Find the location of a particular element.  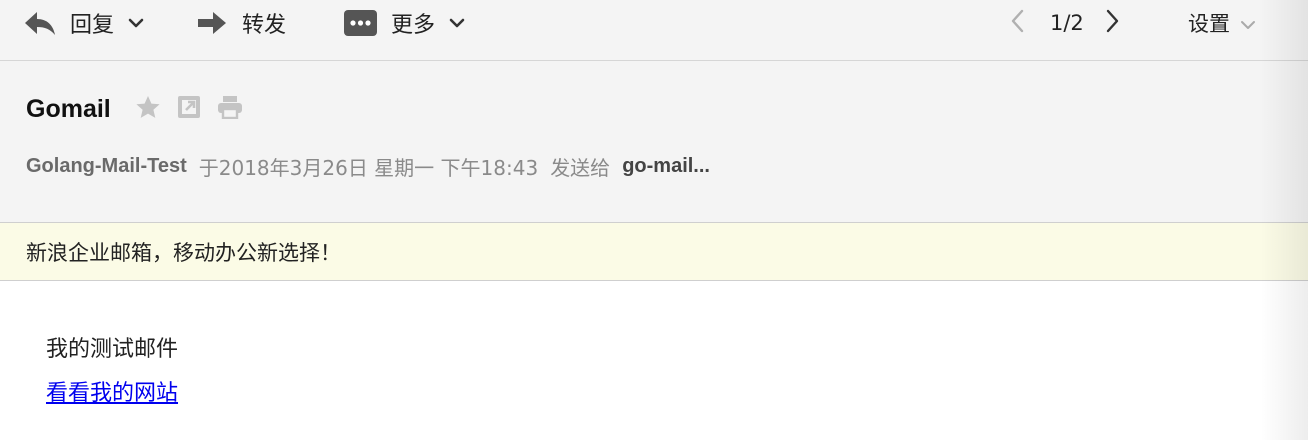

print-icon is located at coordinates (230, 109).